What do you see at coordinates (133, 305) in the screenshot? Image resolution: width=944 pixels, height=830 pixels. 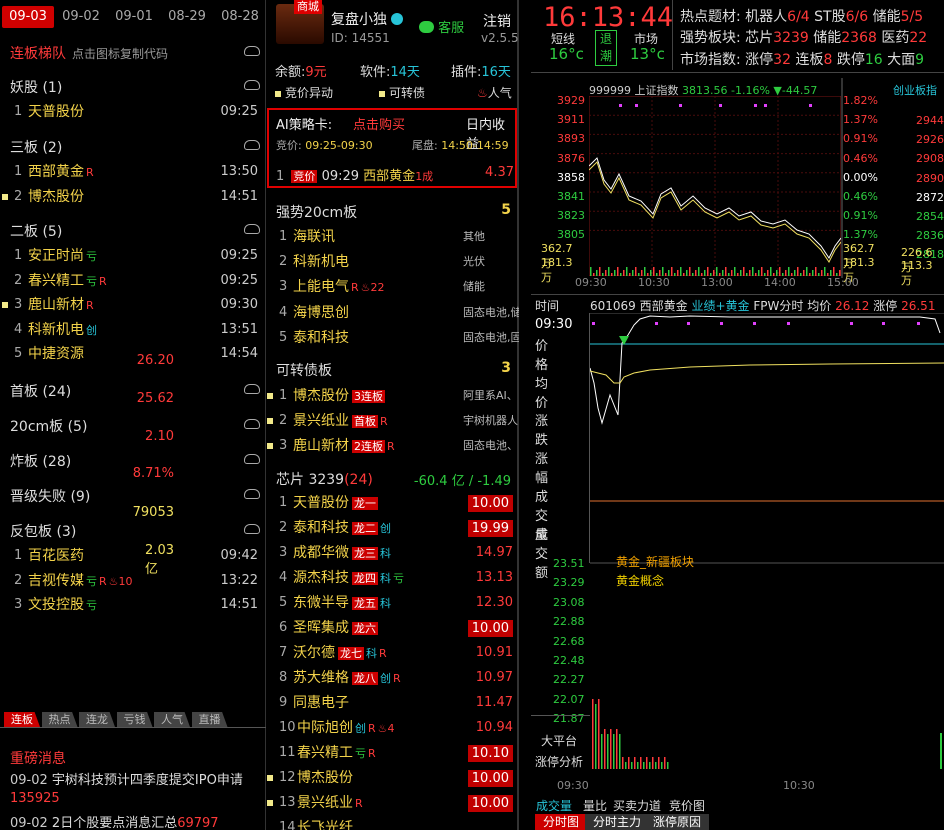 I see `list-item: 3 鹿山新材 R 09:30` at bounding box center [133, 305].